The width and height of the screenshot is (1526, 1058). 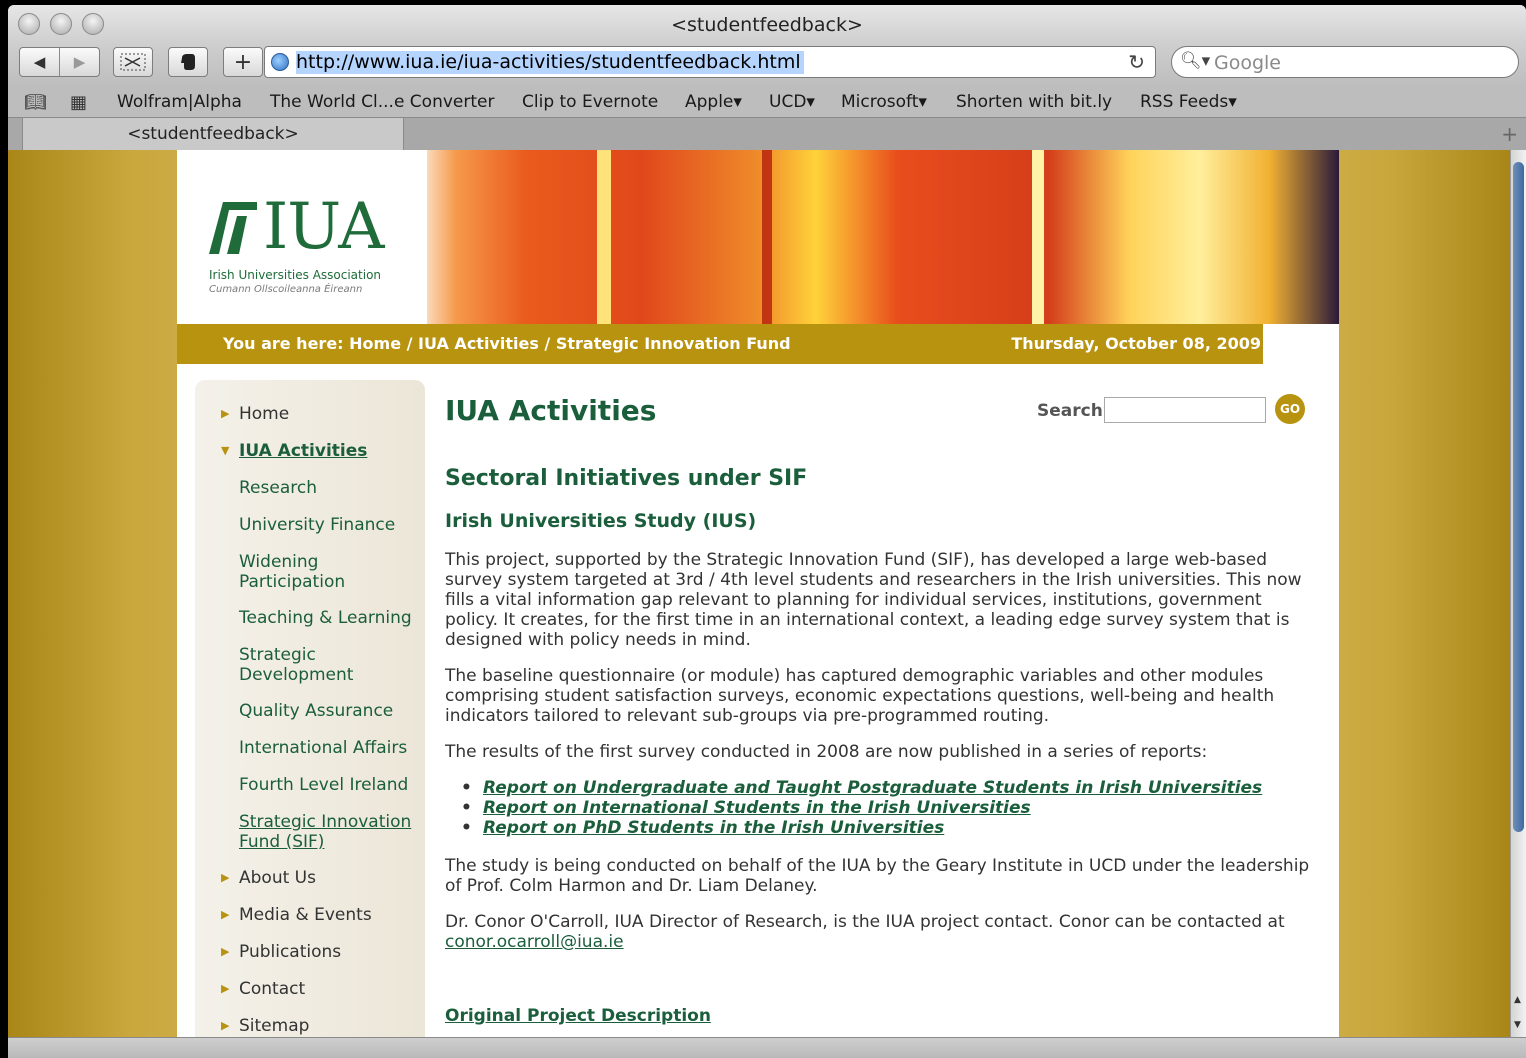 I want to click on evernote-button, so click(x=188, y=62).